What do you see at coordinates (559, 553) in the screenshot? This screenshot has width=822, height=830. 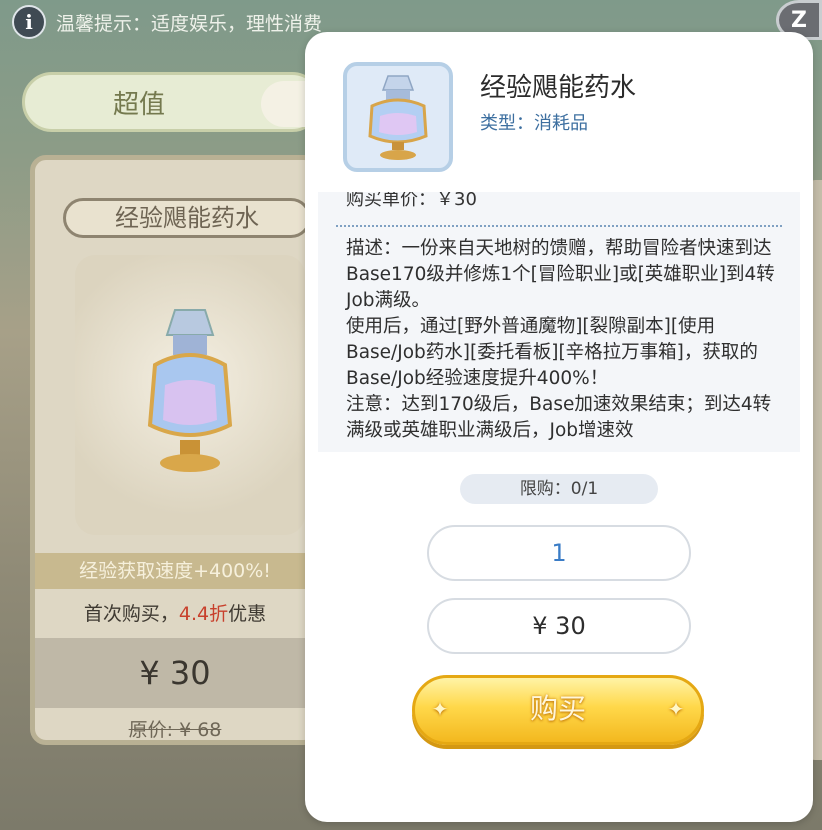 I see `quantity-input: 1` at bounding box center [559, 553].